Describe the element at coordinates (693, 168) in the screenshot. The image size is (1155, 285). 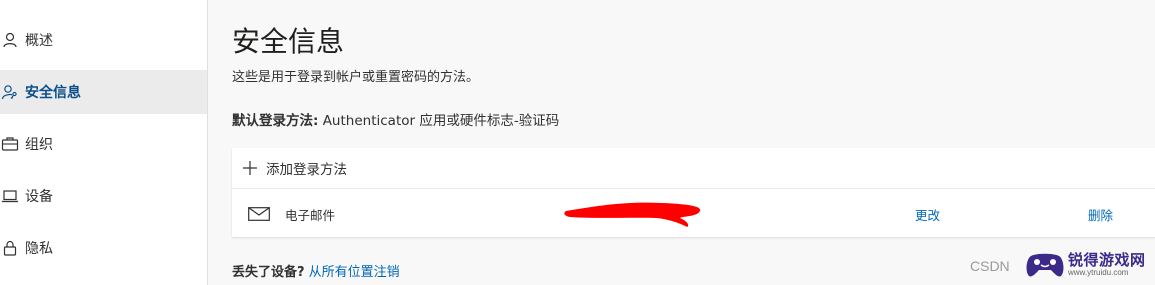
I see `add-method-button: 添加登录方法` at that location.